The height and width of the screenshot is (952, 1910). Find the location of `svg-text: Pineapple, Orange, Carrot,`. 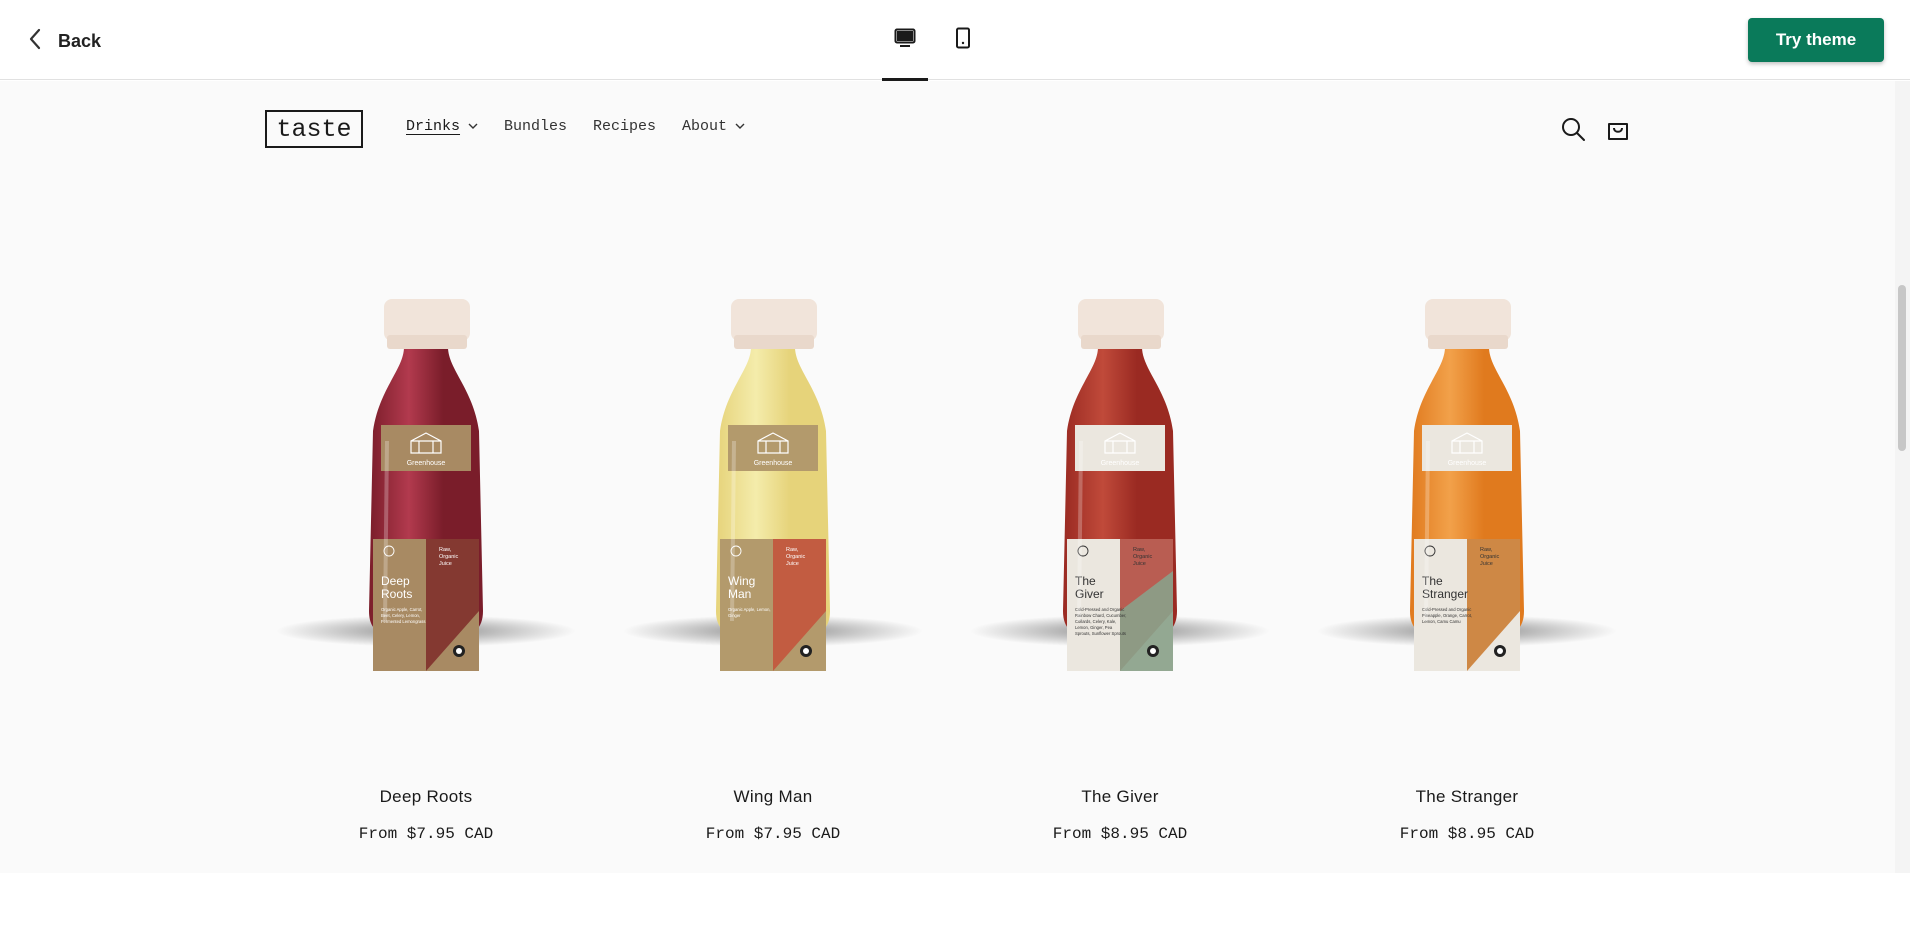

svg-text: Pineapple, Orange, Carrot, is located at coordinates (1447, 615).